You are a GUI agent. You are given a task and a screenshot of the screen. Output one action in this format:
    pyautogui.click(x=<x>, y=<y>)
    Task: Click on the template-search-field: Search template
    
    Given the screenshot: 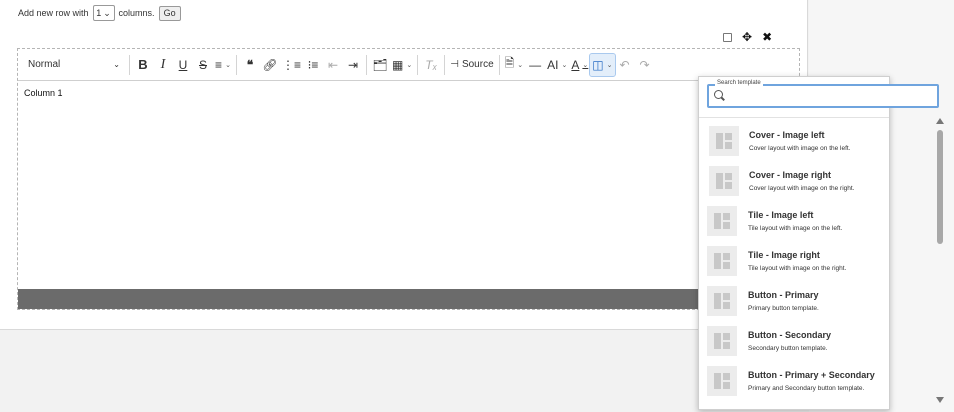 What is the action you would take?
    pyautogui.click(x=823, y=94)
    